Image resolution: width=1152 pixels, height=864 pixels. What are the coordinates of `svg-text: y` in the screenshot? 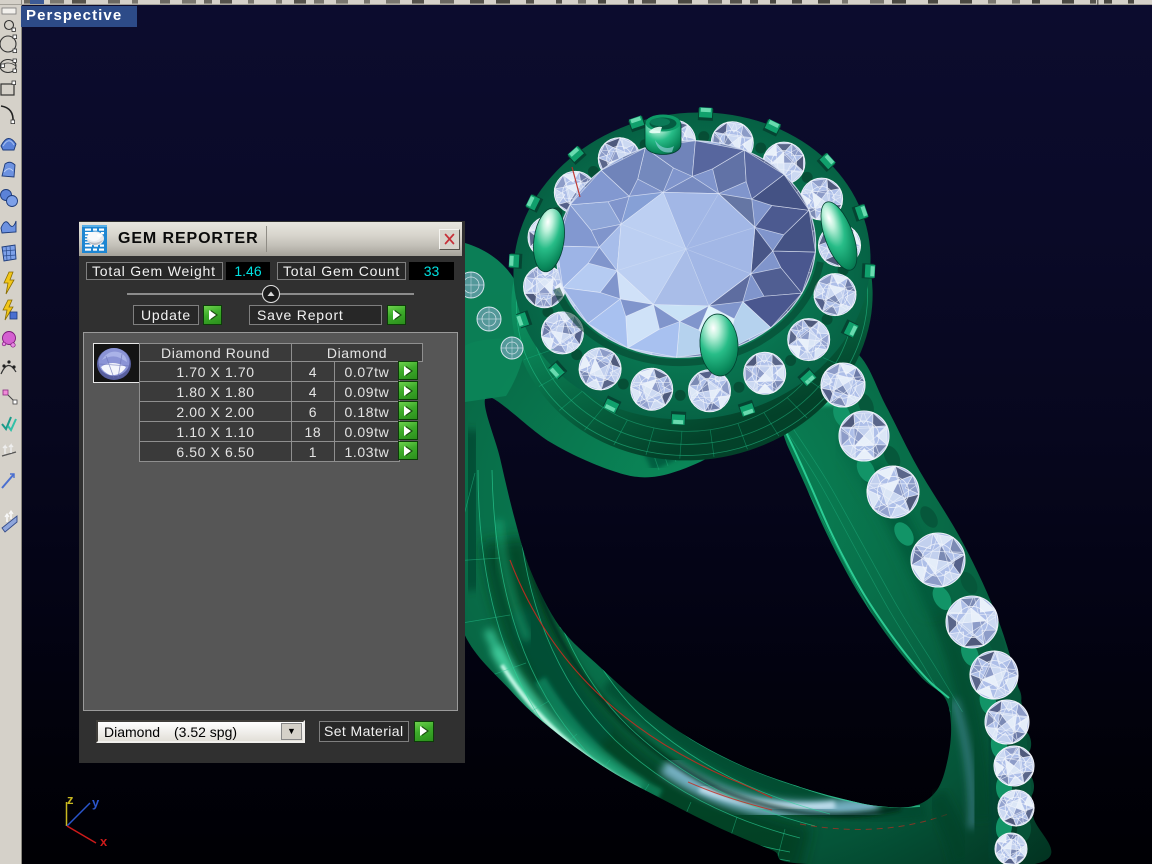 It's located at (96, 802).